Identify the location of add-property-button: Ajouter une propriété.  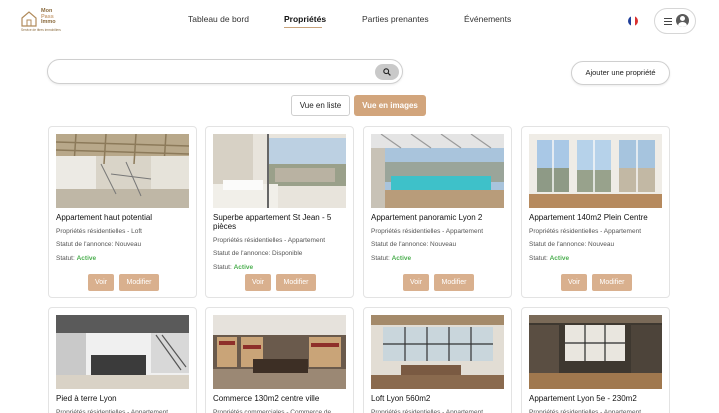
(620, 73).